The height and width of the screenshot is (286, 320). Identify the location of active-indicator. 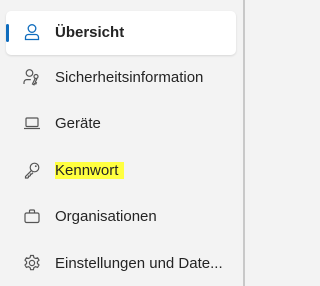
(7, 33).